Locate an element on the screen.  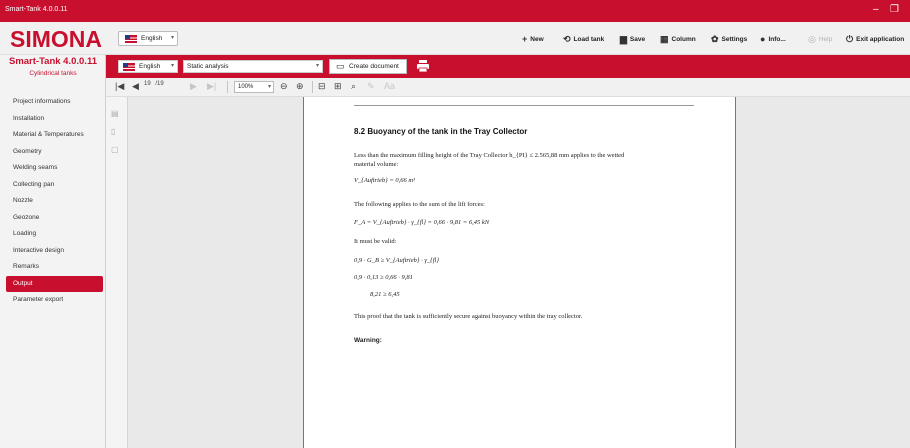
app-name-block: Smart-Tank 4.0.0.11 Cylindrical tanks is located at coordinates (53, 71).